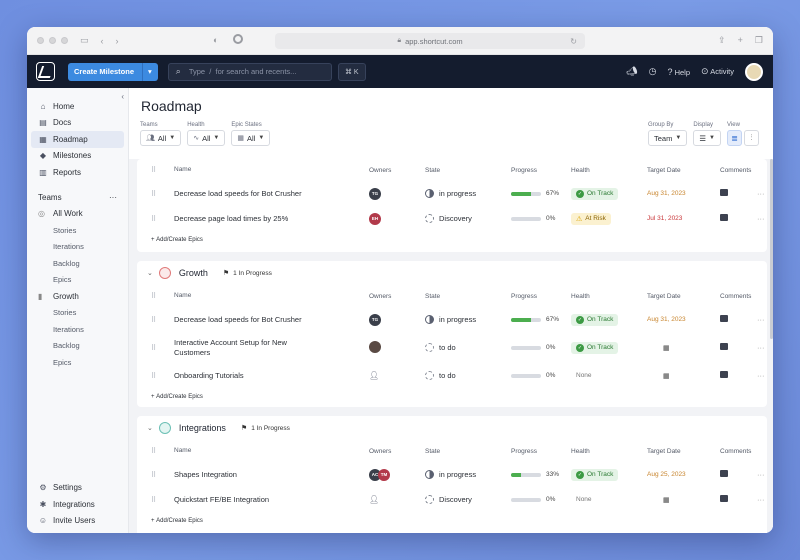 This screenshot has width=800, height=560. I want to click on team-all-work: ◎ All Work, so click(77, 214).